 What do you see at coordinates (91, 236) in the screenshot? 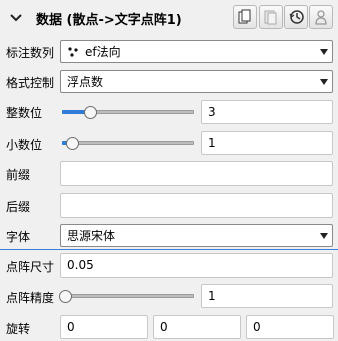
I see `font-value: 思源宋体` at bounding box center [91, 236].